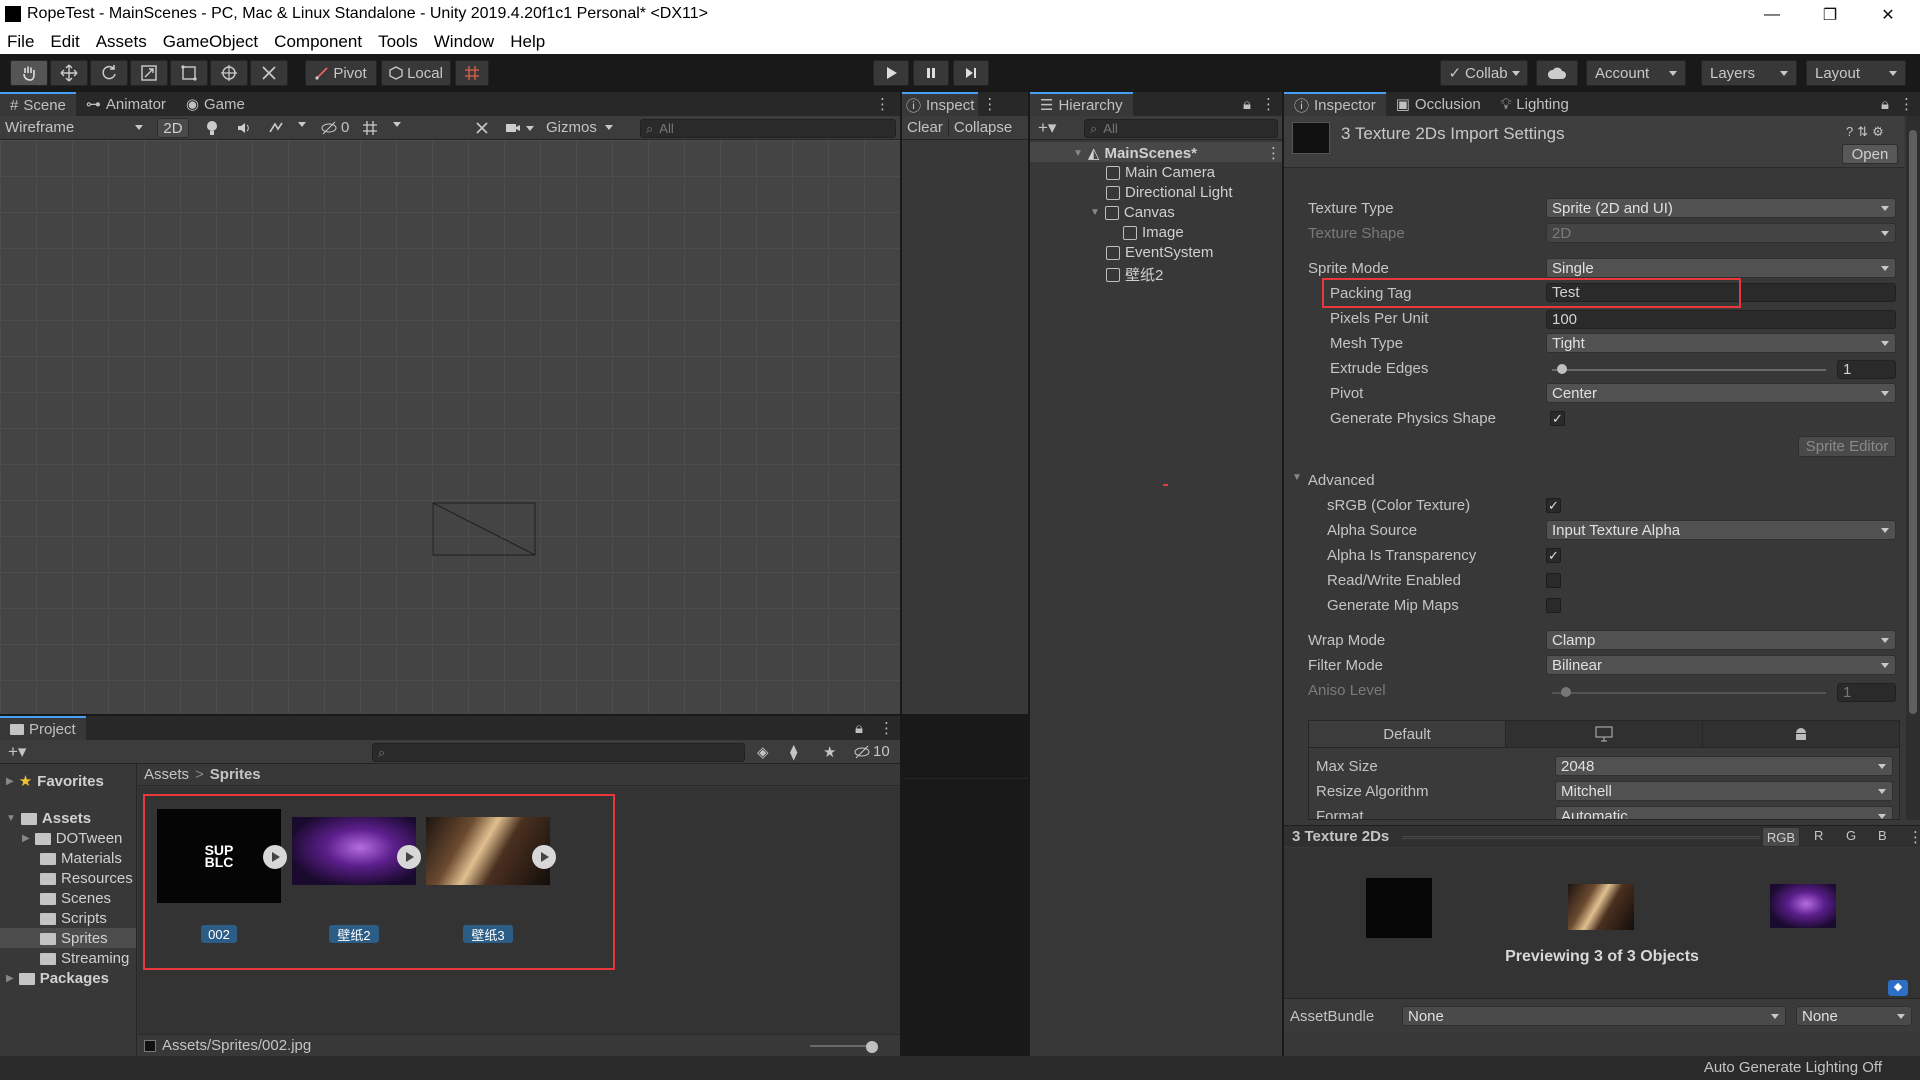 This screenshot has height=1080, width=1920. I want to click on advanced-foldout: ▼ Advanced, so click(1333, 480).